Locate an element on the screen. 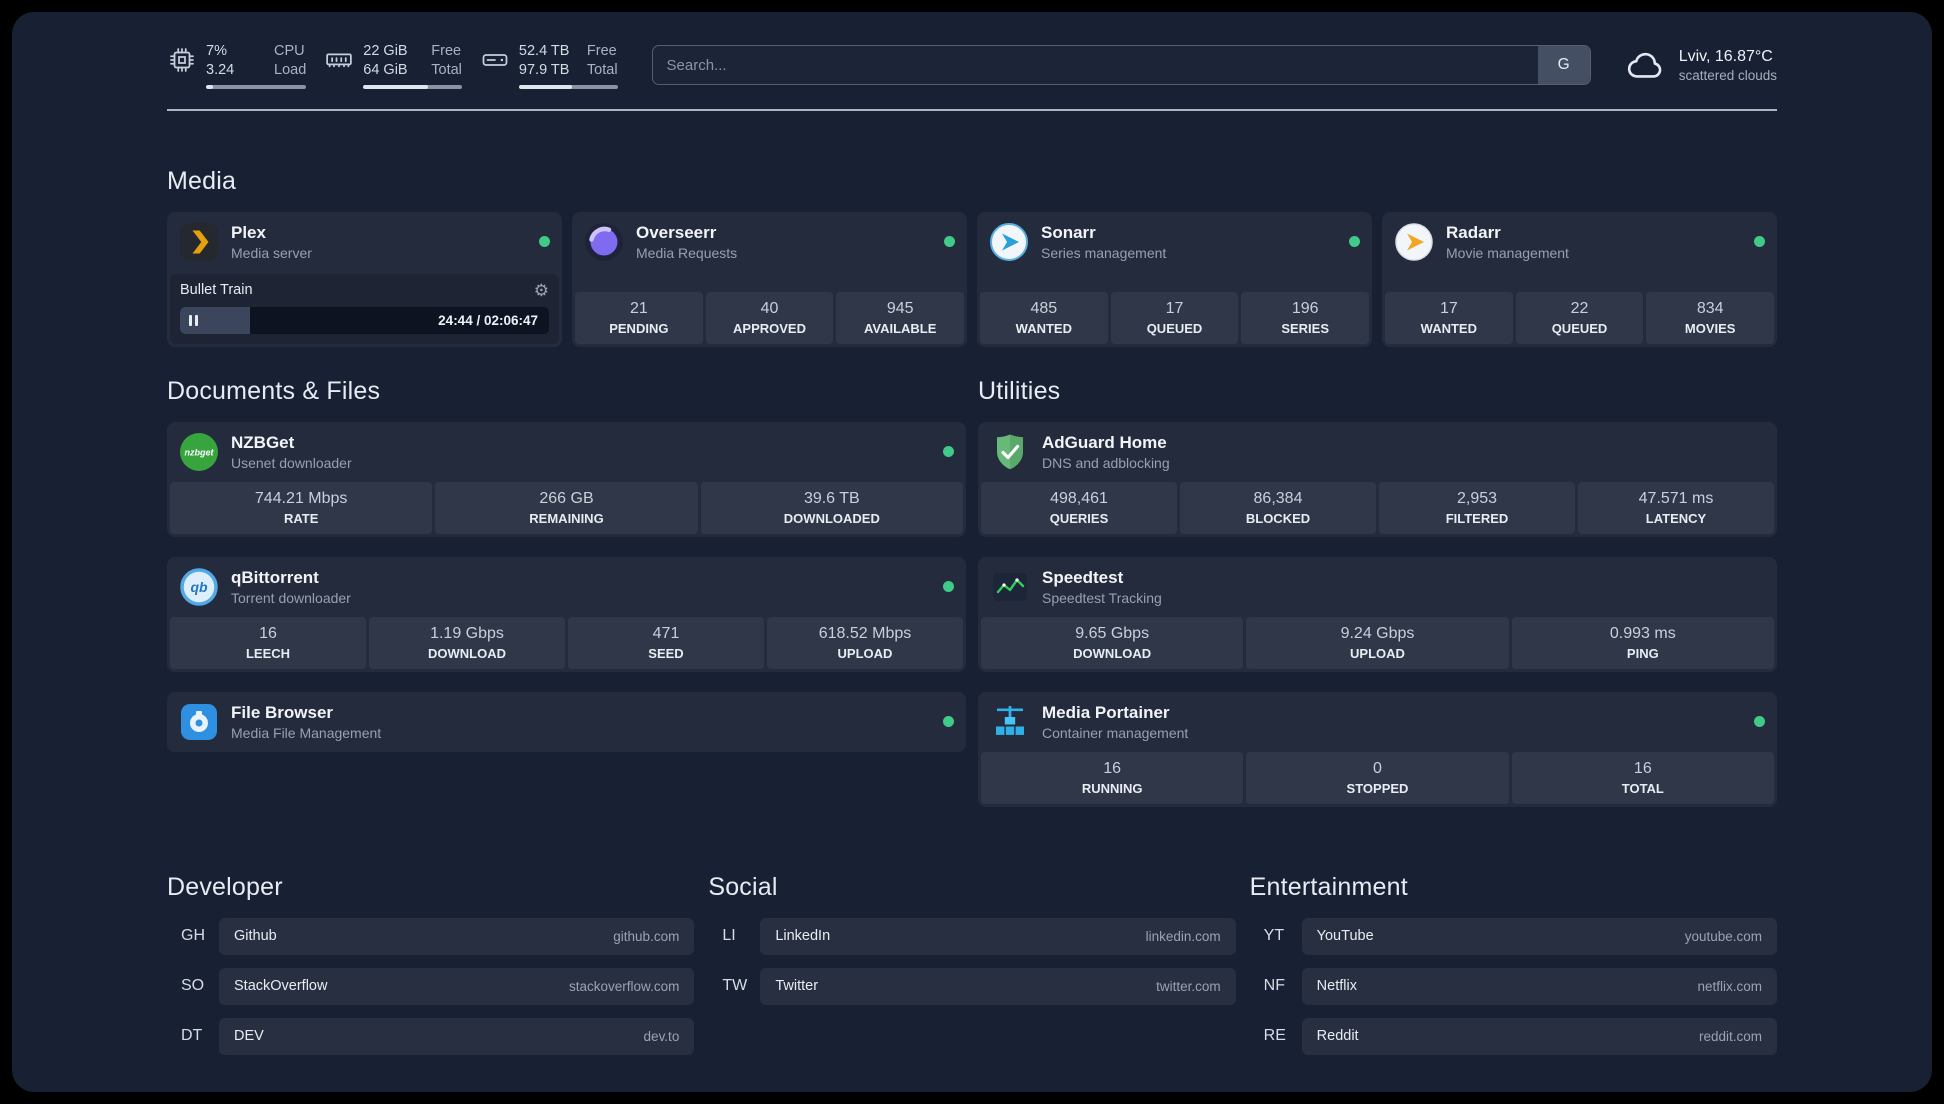  stat-value: 9.65 Gbps is located at coordinates (1112, 633).